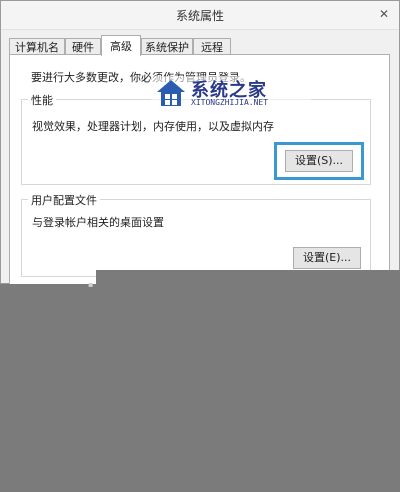  I want to click on window-title: 系统属性, so click(199, 16).